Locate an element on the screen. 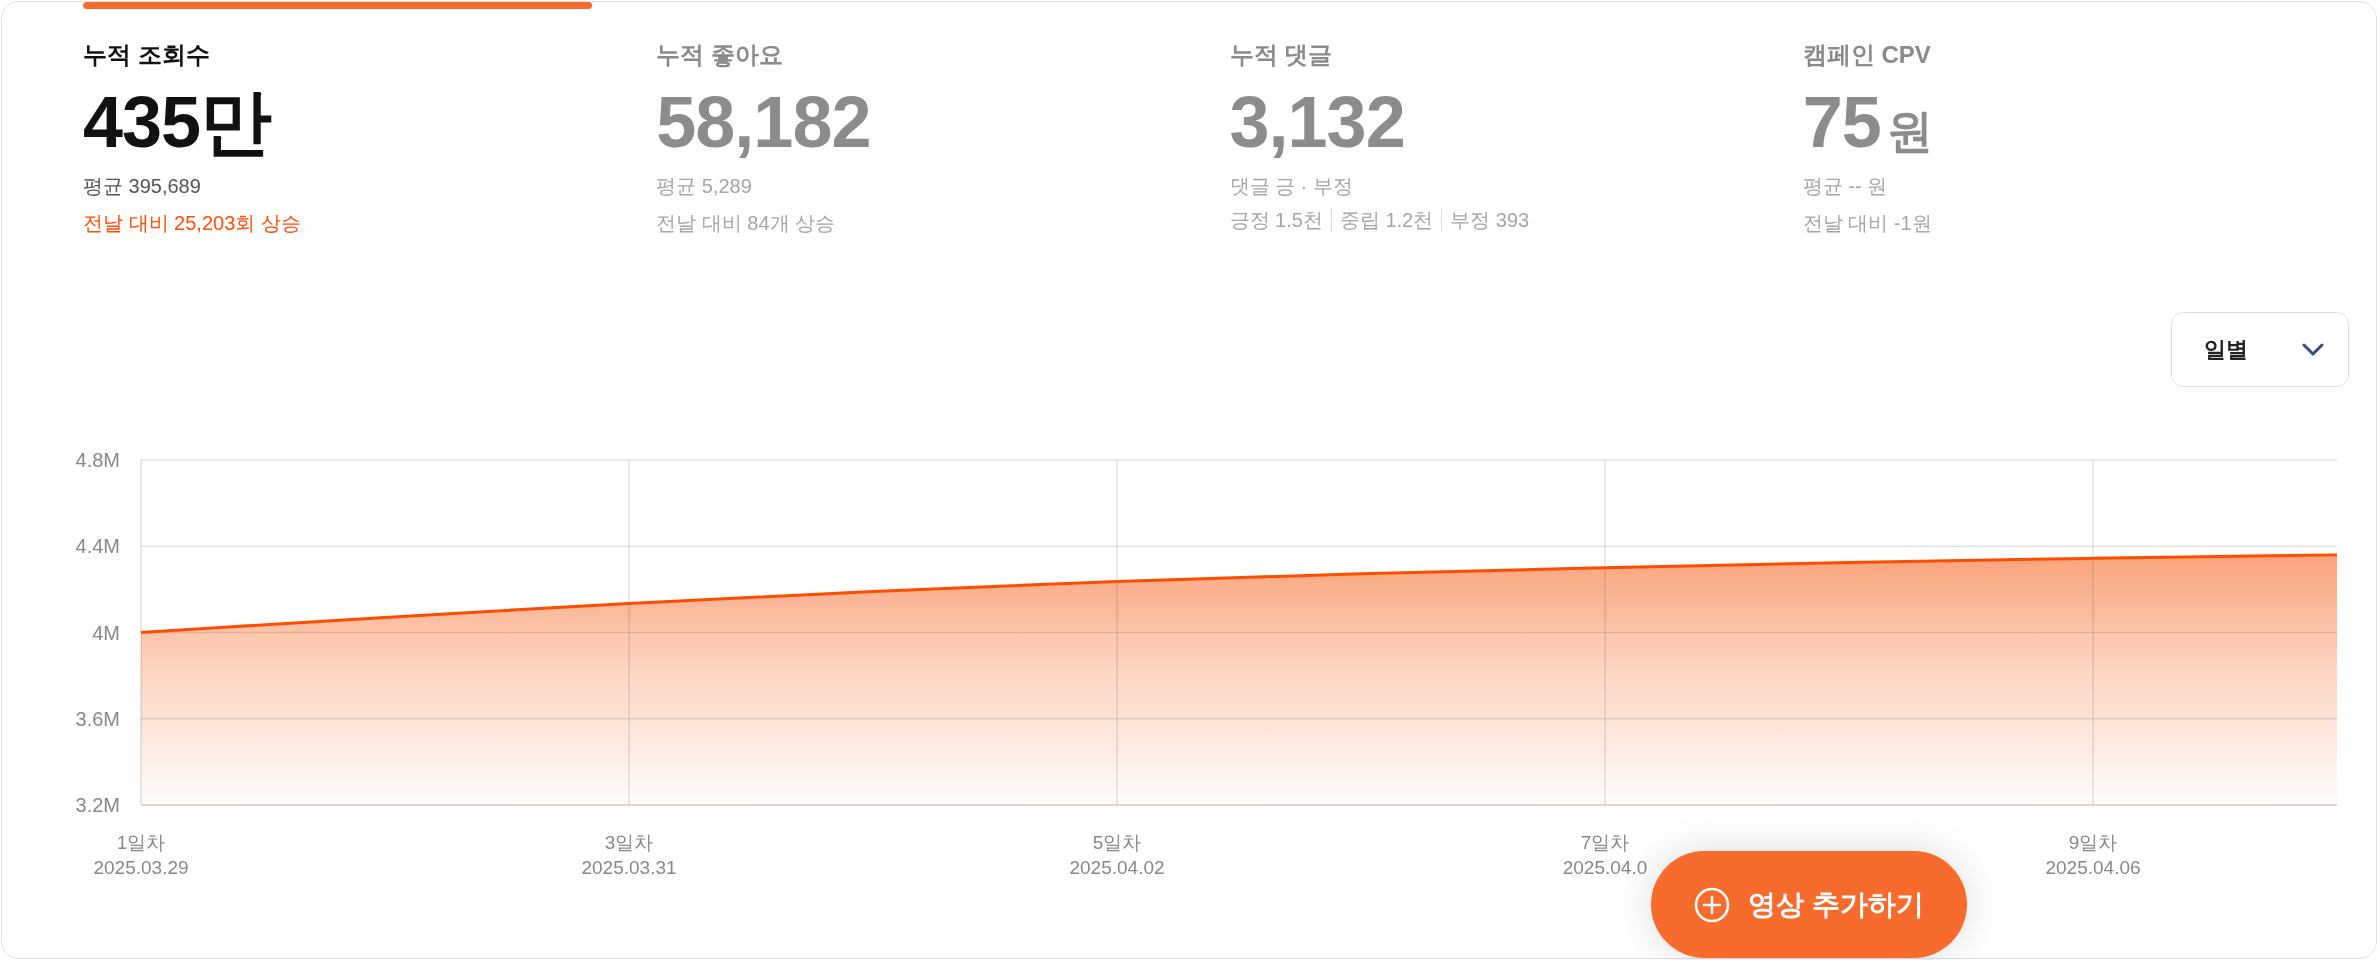 The image size is (2378, 960). x-axis-label: 1일차 is located at coordinates (141, 842).